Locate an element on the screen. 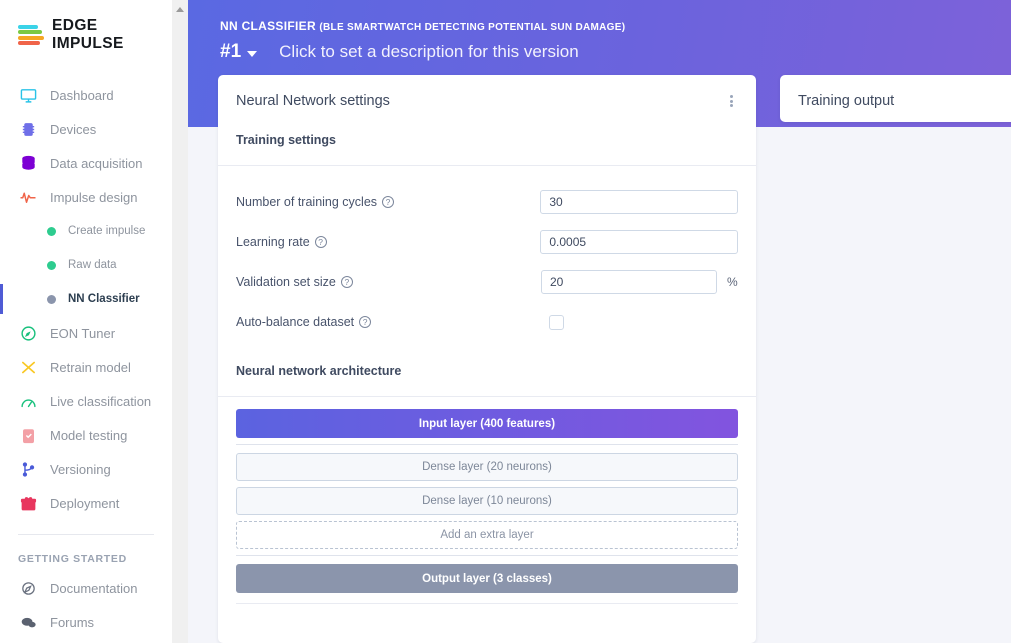 This screenshot has width=1011, height=643. architecture-heading: Neural network architecture is located at coordinates (319, 371).